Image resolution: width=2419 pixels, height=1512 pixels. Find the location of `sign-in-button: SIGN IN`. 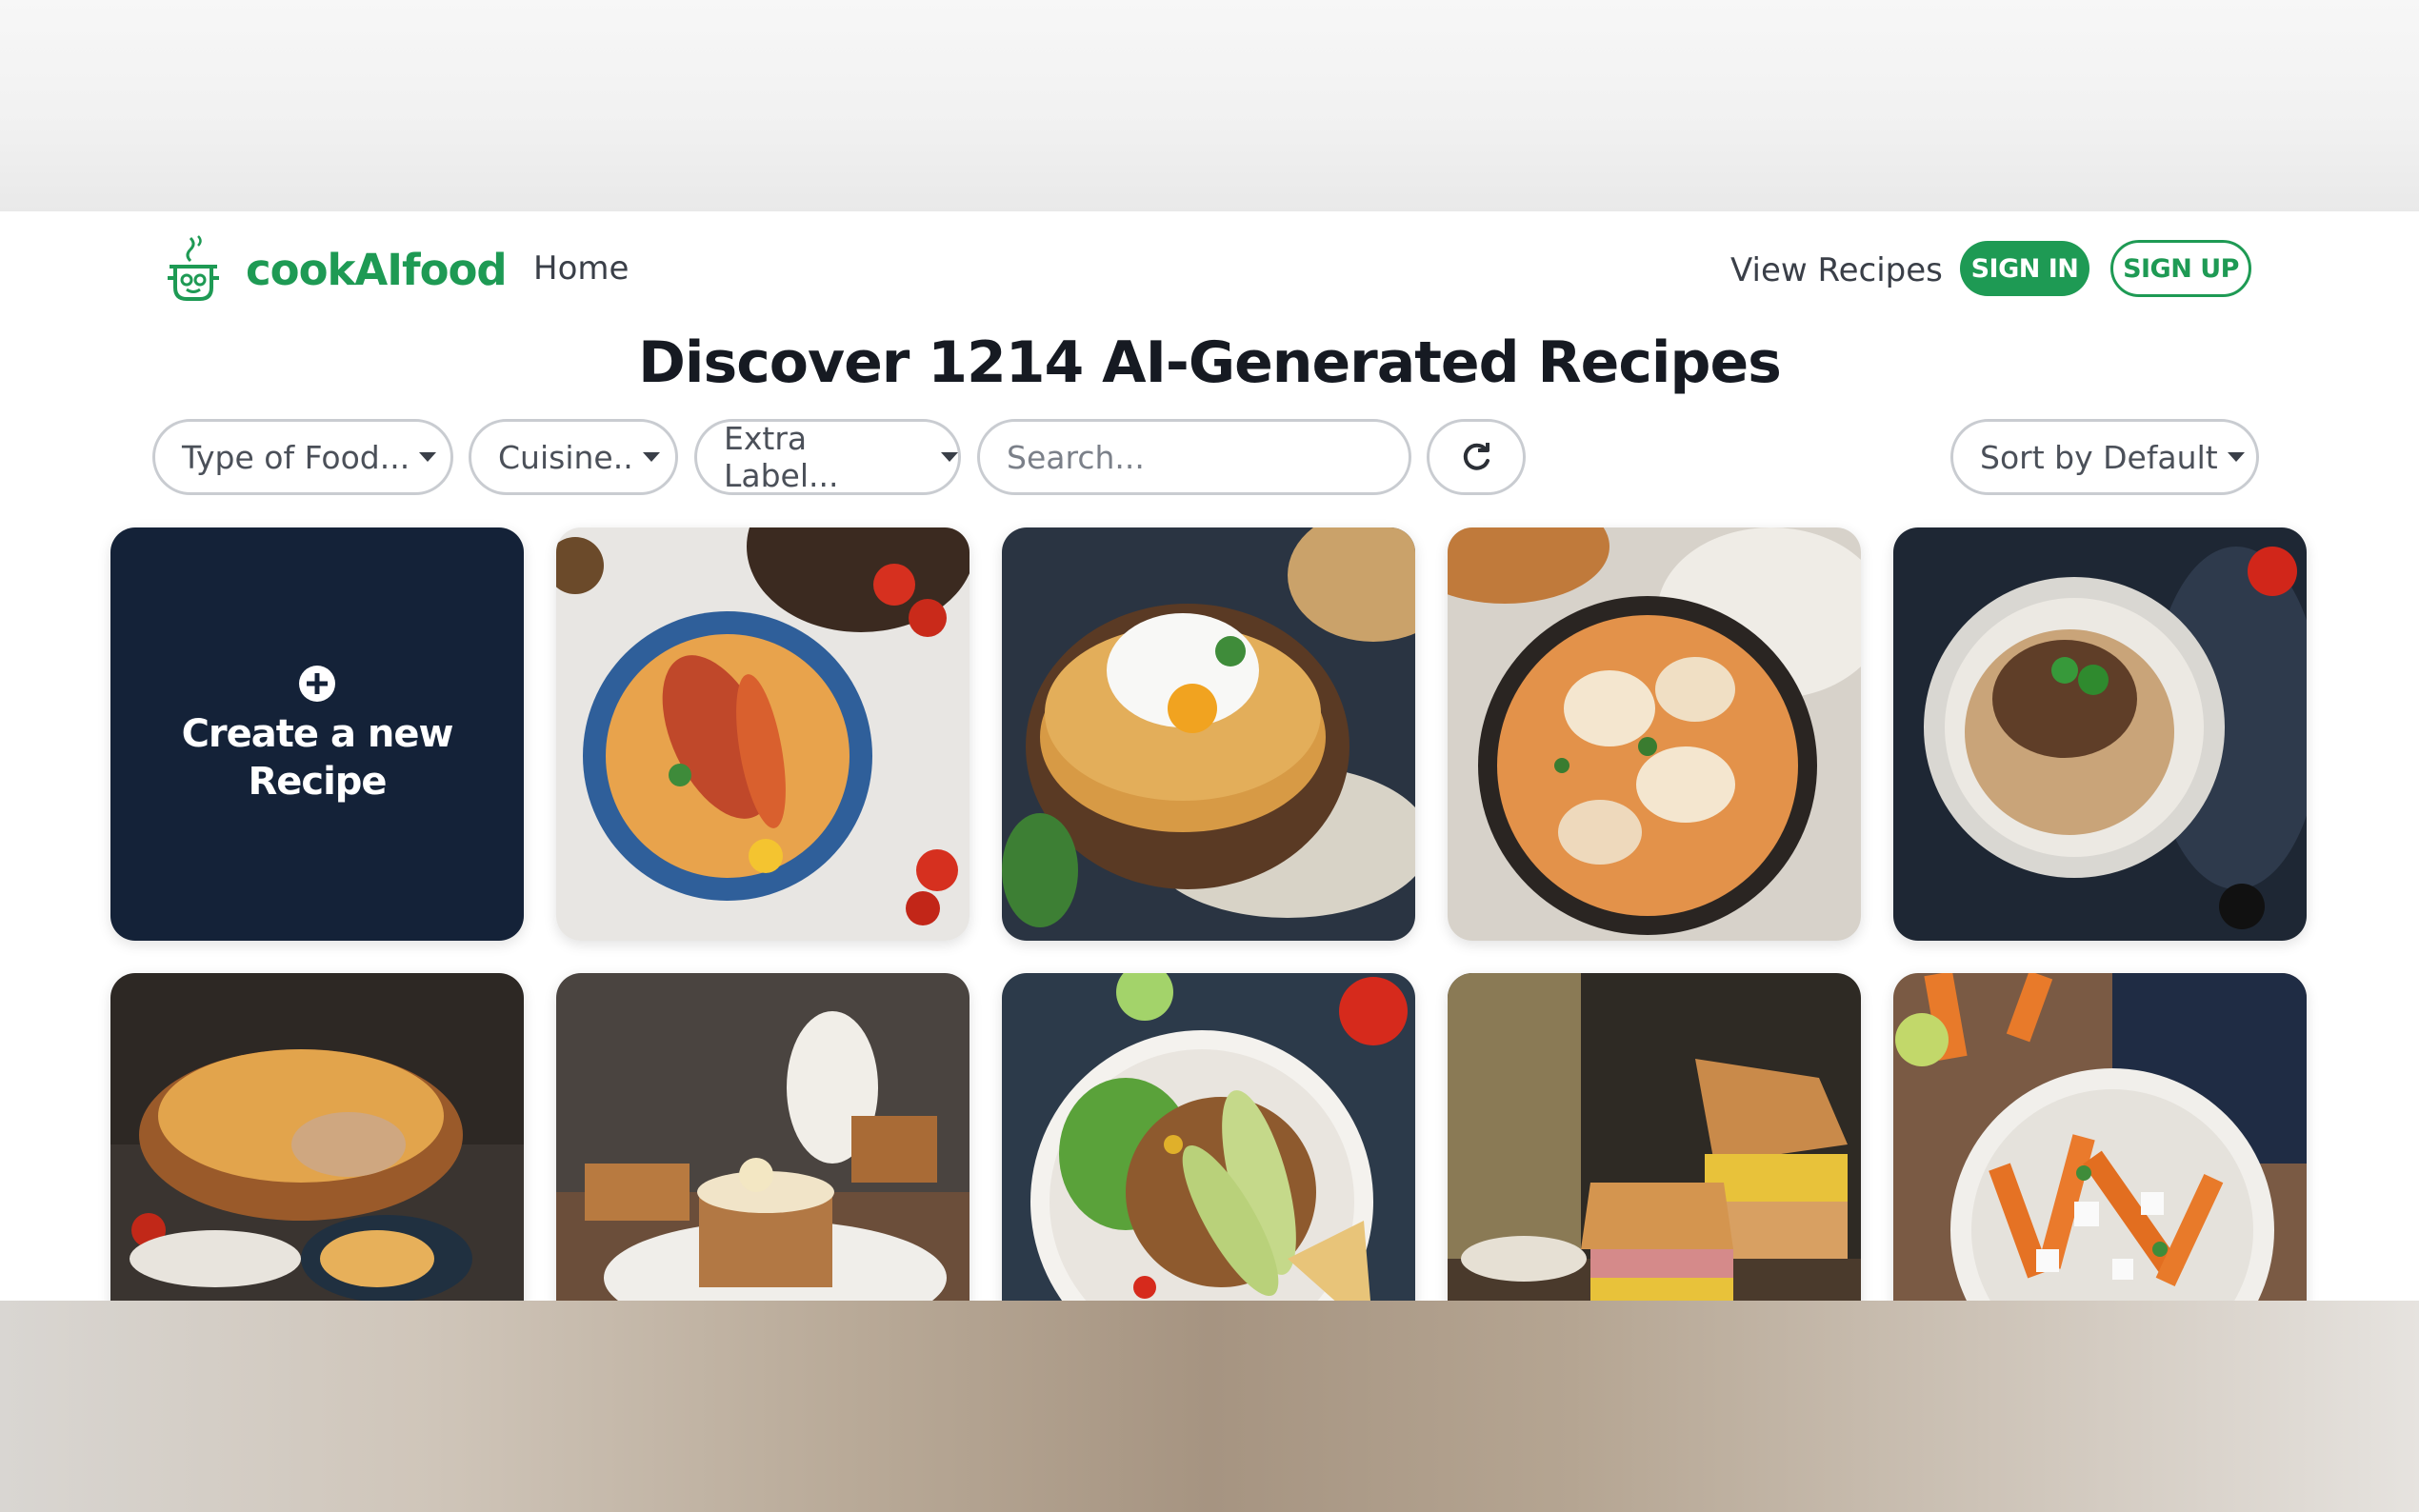

sign-in-button: SIGN IN is located at coordinates (2024, 268).